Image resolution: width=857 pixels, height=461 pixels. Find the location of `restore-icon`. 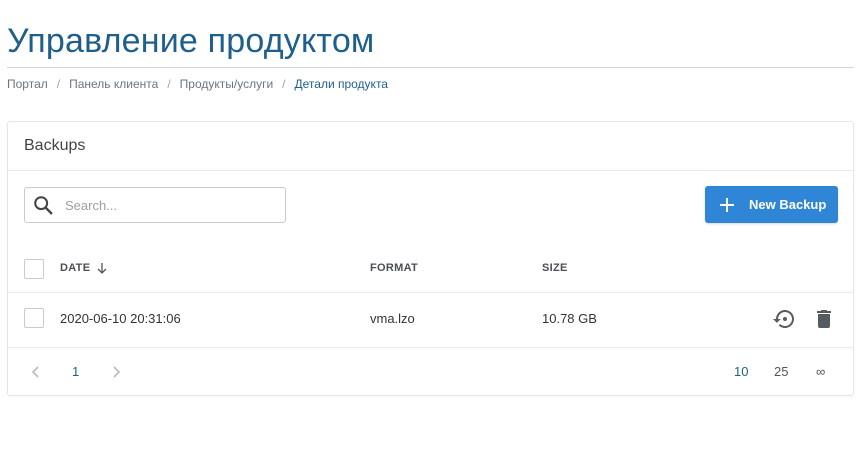

restore-icon is located at coordinates (784, 319).